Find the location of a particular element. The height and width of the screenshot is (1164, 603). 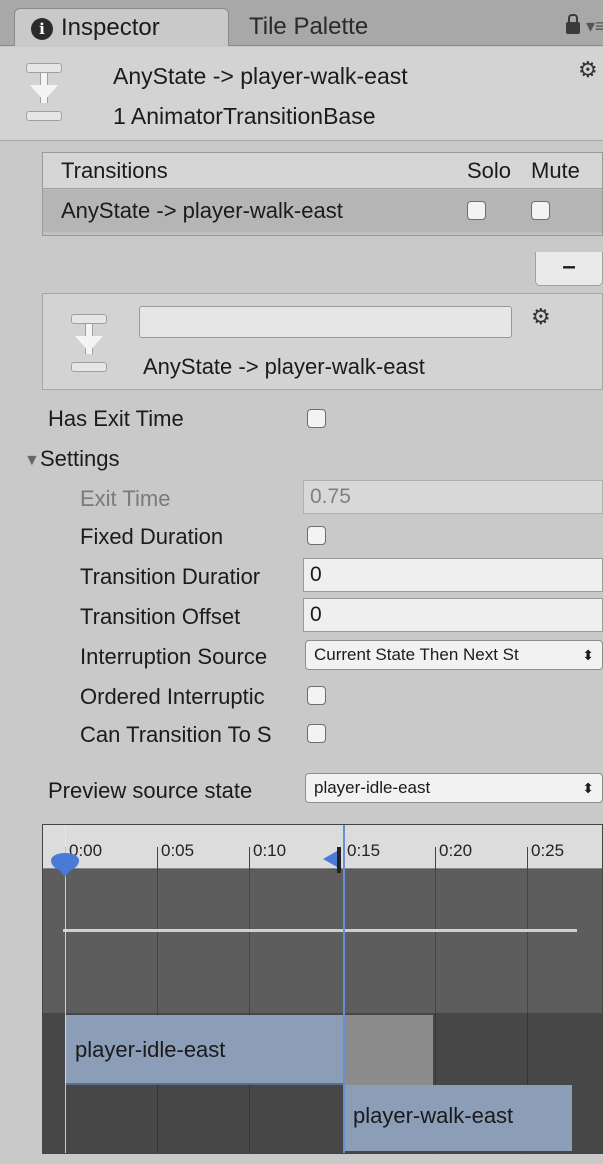

fixed-duration-checkbox is located at coordinates (316, 535).